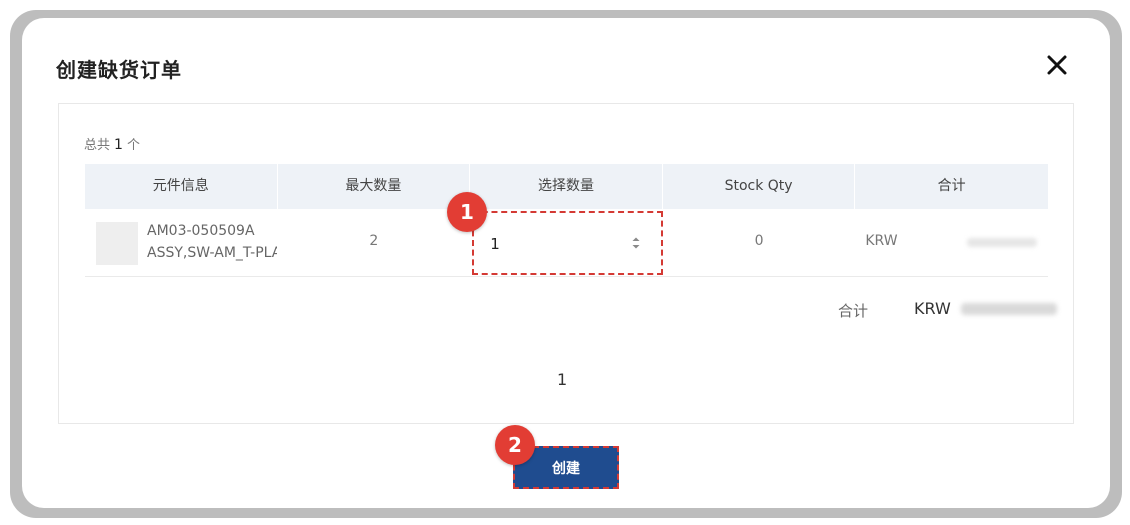 Image resolution: width=1130 pixels, height=525 pixels. I want to click on total-prefix: 总共, so click(97, 145).